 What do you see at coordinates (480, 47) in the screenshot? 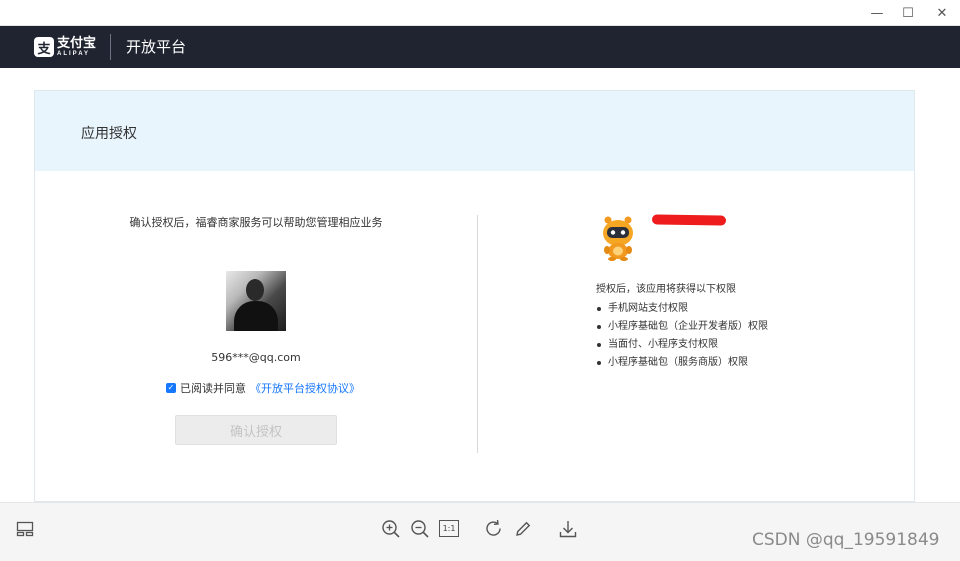
I see `app-header: 支 支付宝 ALIPAY 开放平台` at bounding box center [480, 47].